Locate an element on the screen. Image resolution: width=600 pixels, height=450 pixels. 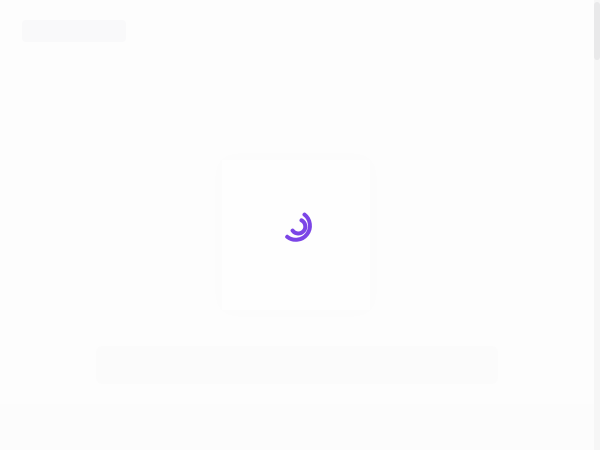
faded-logo-placeholder is located at coordinates (74, 31).